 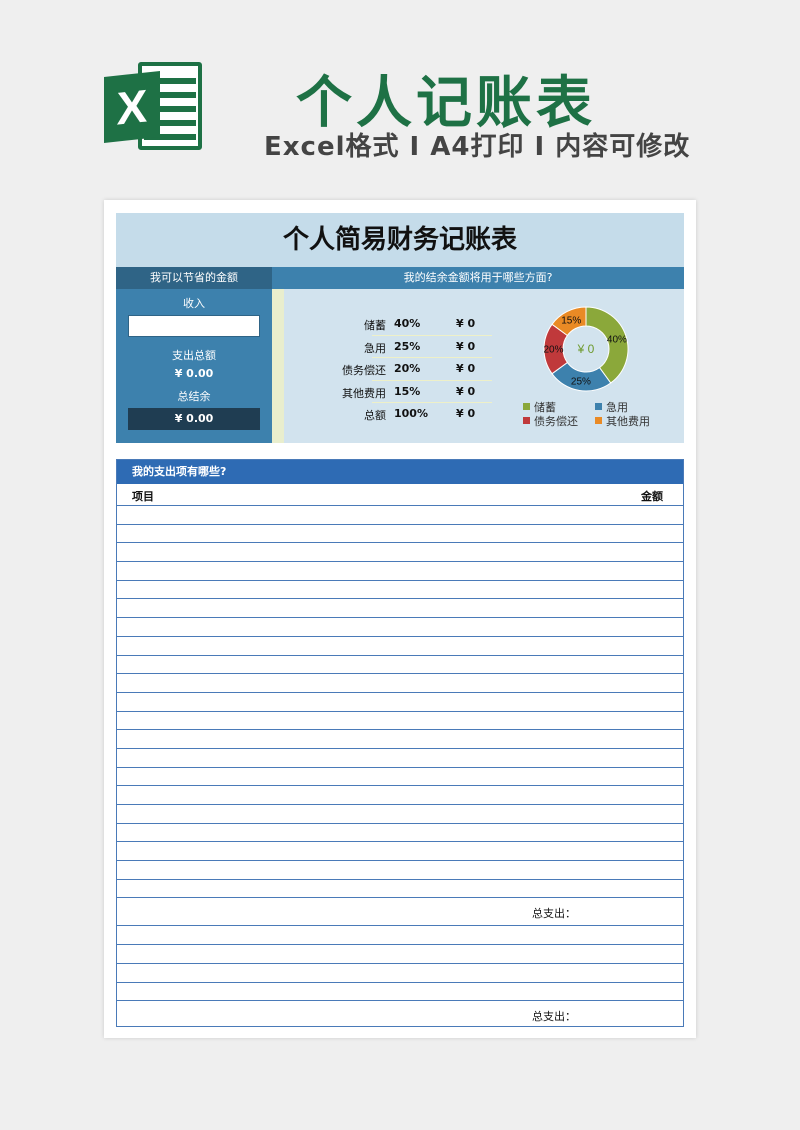 What do you see at coordinates (194, 396) in the screenshot?
I see `balance-label: 总结余` at bounding box center [194, 396].